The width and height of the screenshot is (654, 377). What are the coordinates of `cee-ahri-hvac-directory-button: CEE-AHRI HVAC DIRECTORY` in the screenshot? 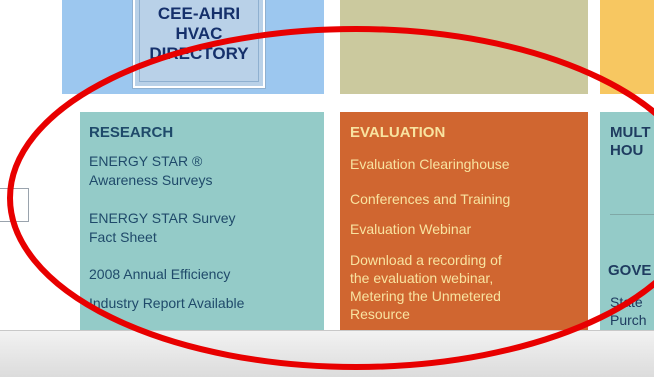 It's located at (199, 44).